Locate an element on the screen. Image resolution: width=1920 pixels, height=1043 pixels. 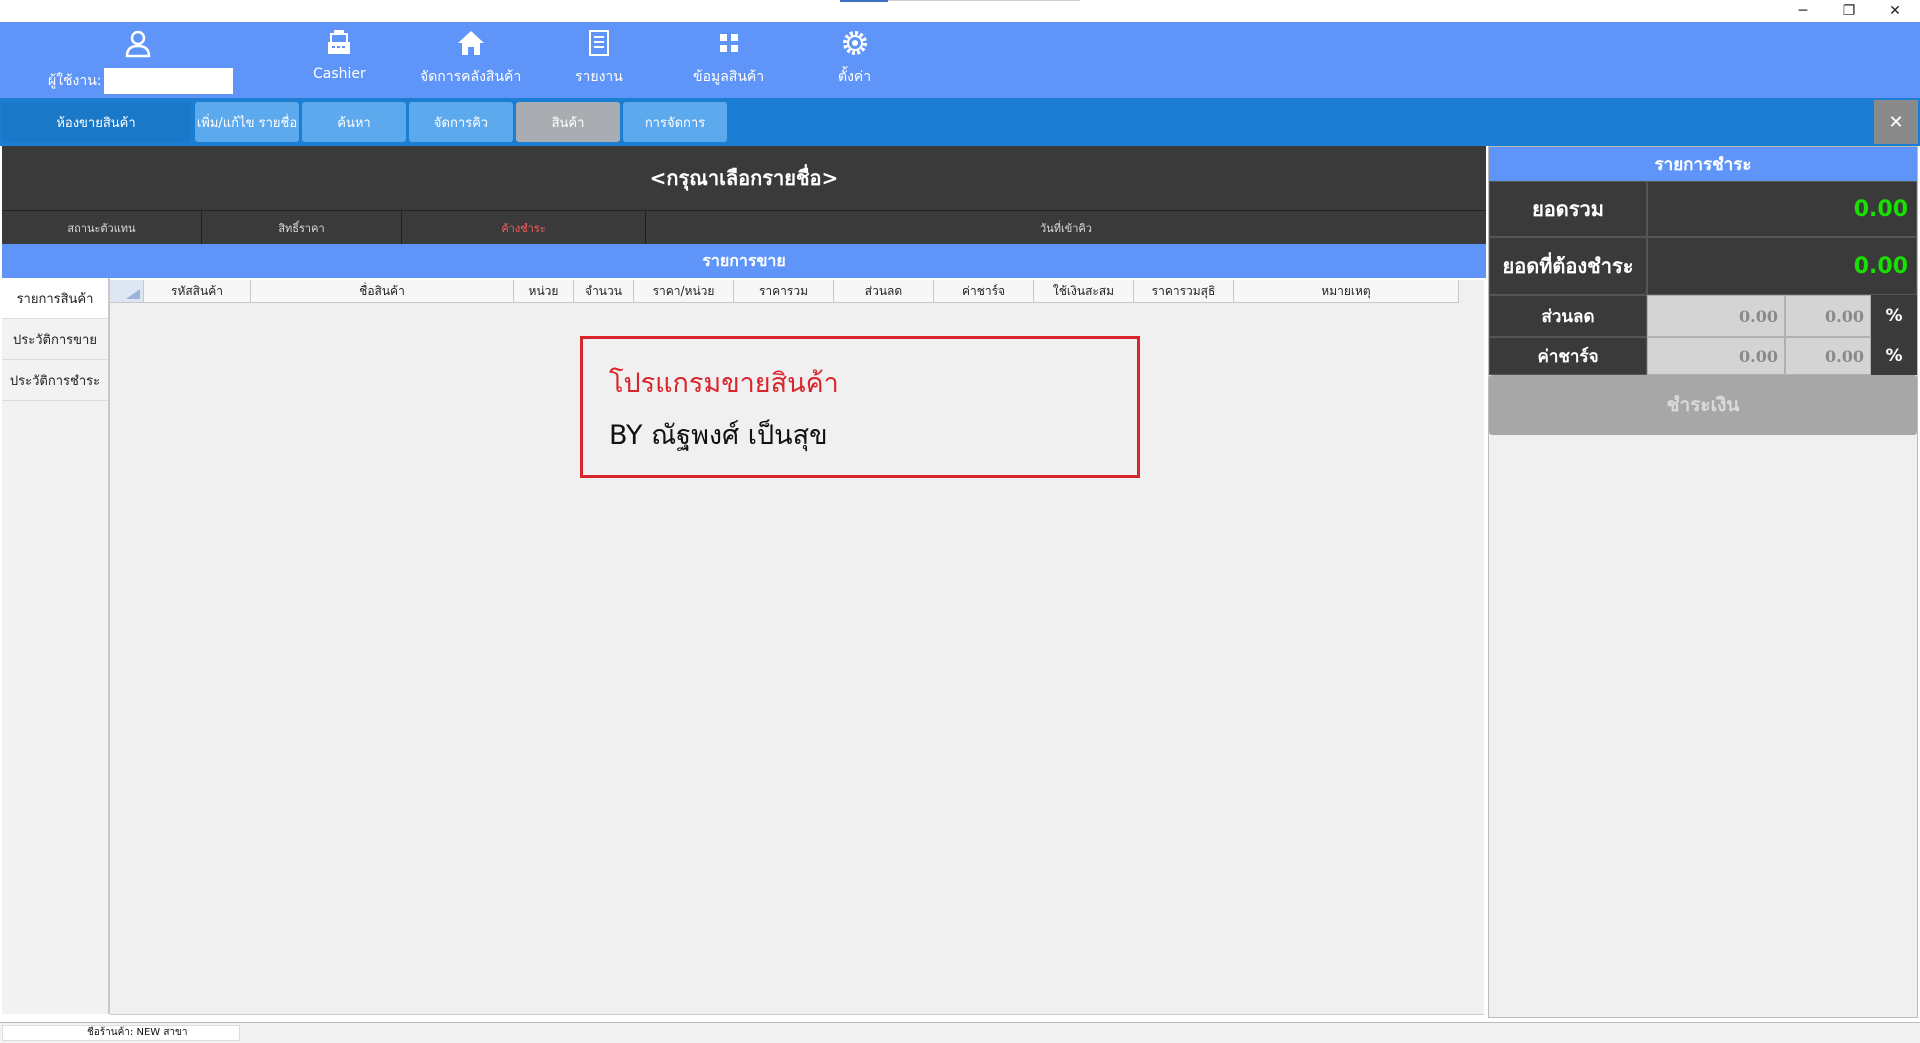
corner-triangle-icon is located at coordinates (133, 294).